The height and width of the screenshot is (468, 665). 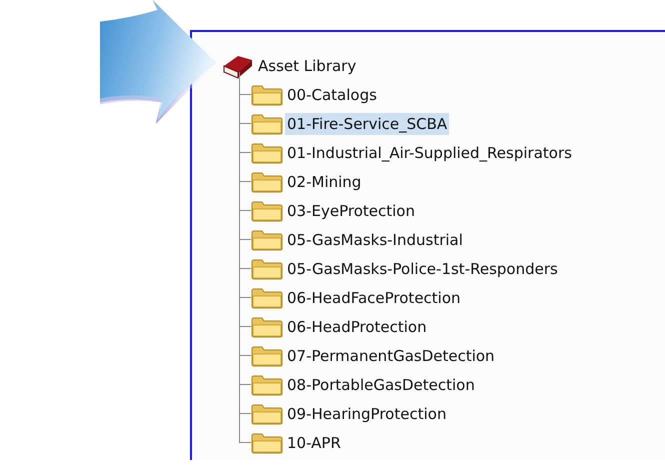 What do you see at coordinates (332, 95) in the screenshot?
I see `tree-item: 00-Catalogs` at bounding box center [332, 95].